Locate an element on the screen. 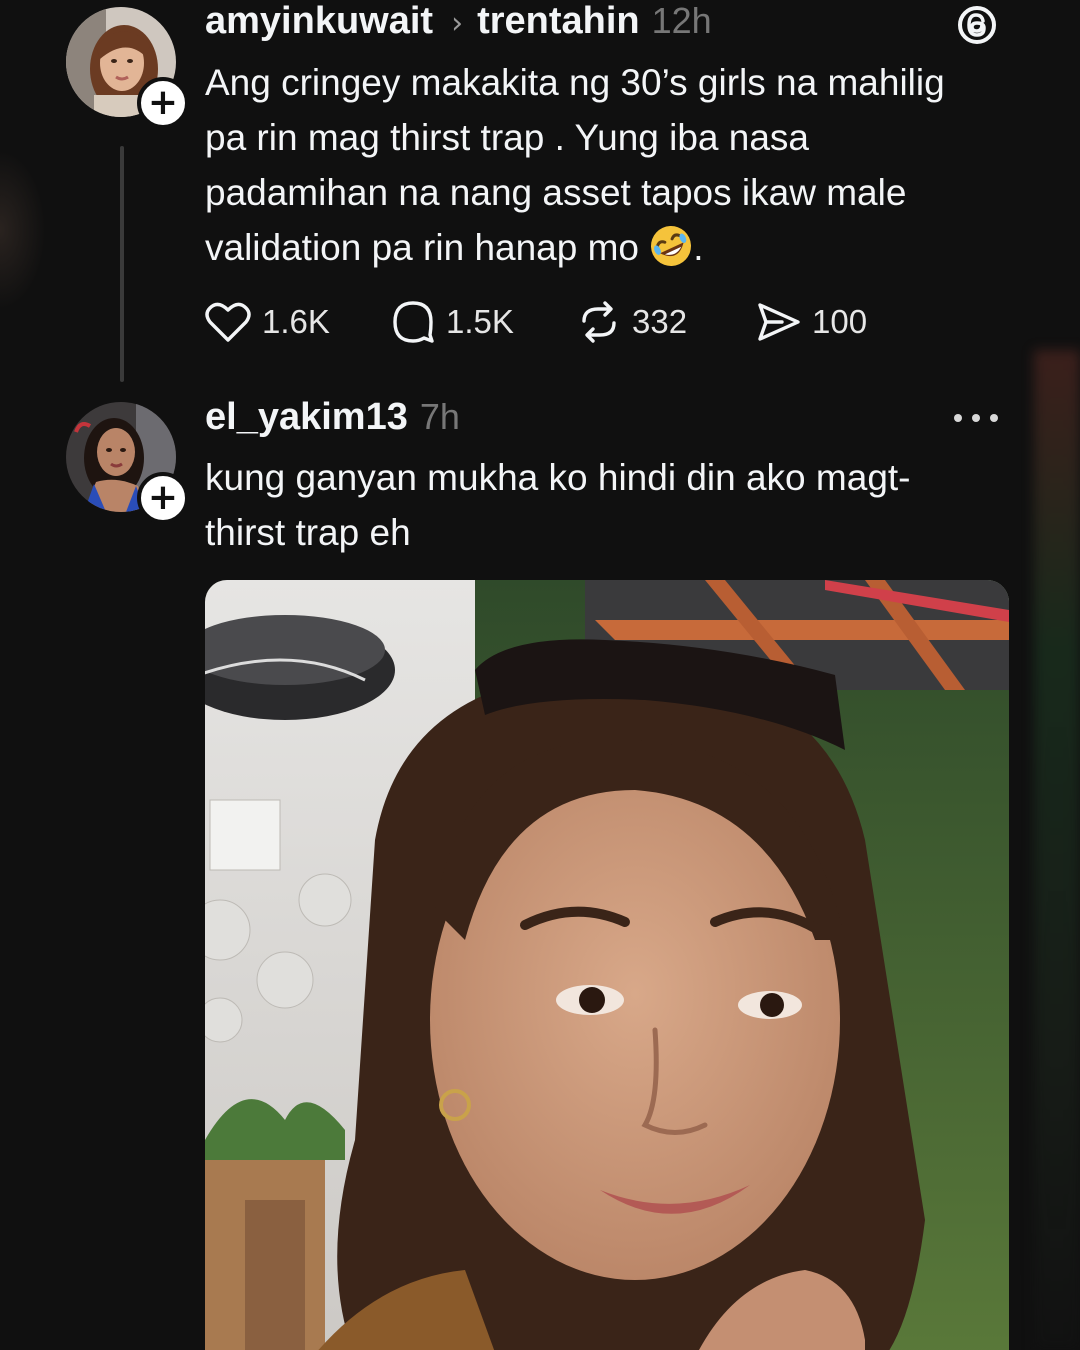 The height and width of the screenshot is (1350, 1080). like-button: 1.6K is located at coordinates (267, 322).